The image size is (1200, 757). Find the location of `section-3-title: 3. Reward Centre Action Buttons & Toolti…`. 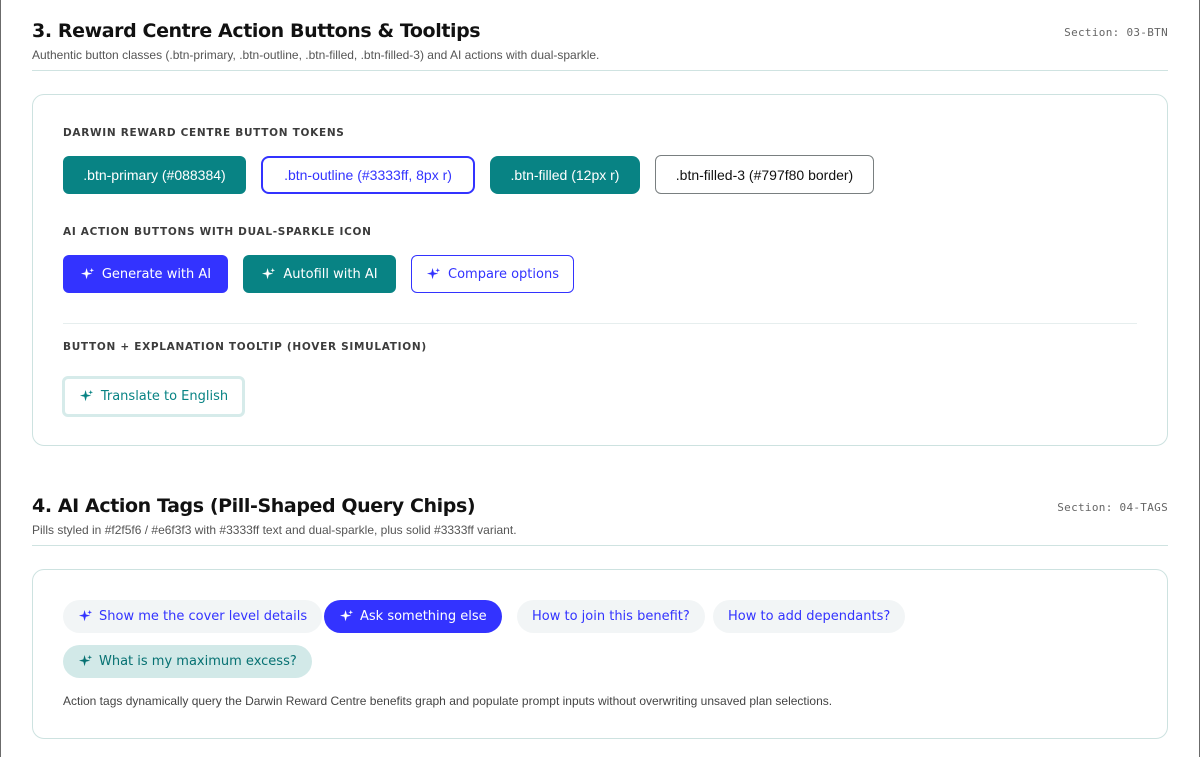

section-3-title: 3. Reward Centre Action Buttons & Toolti… is located at coordinates (256, 31).